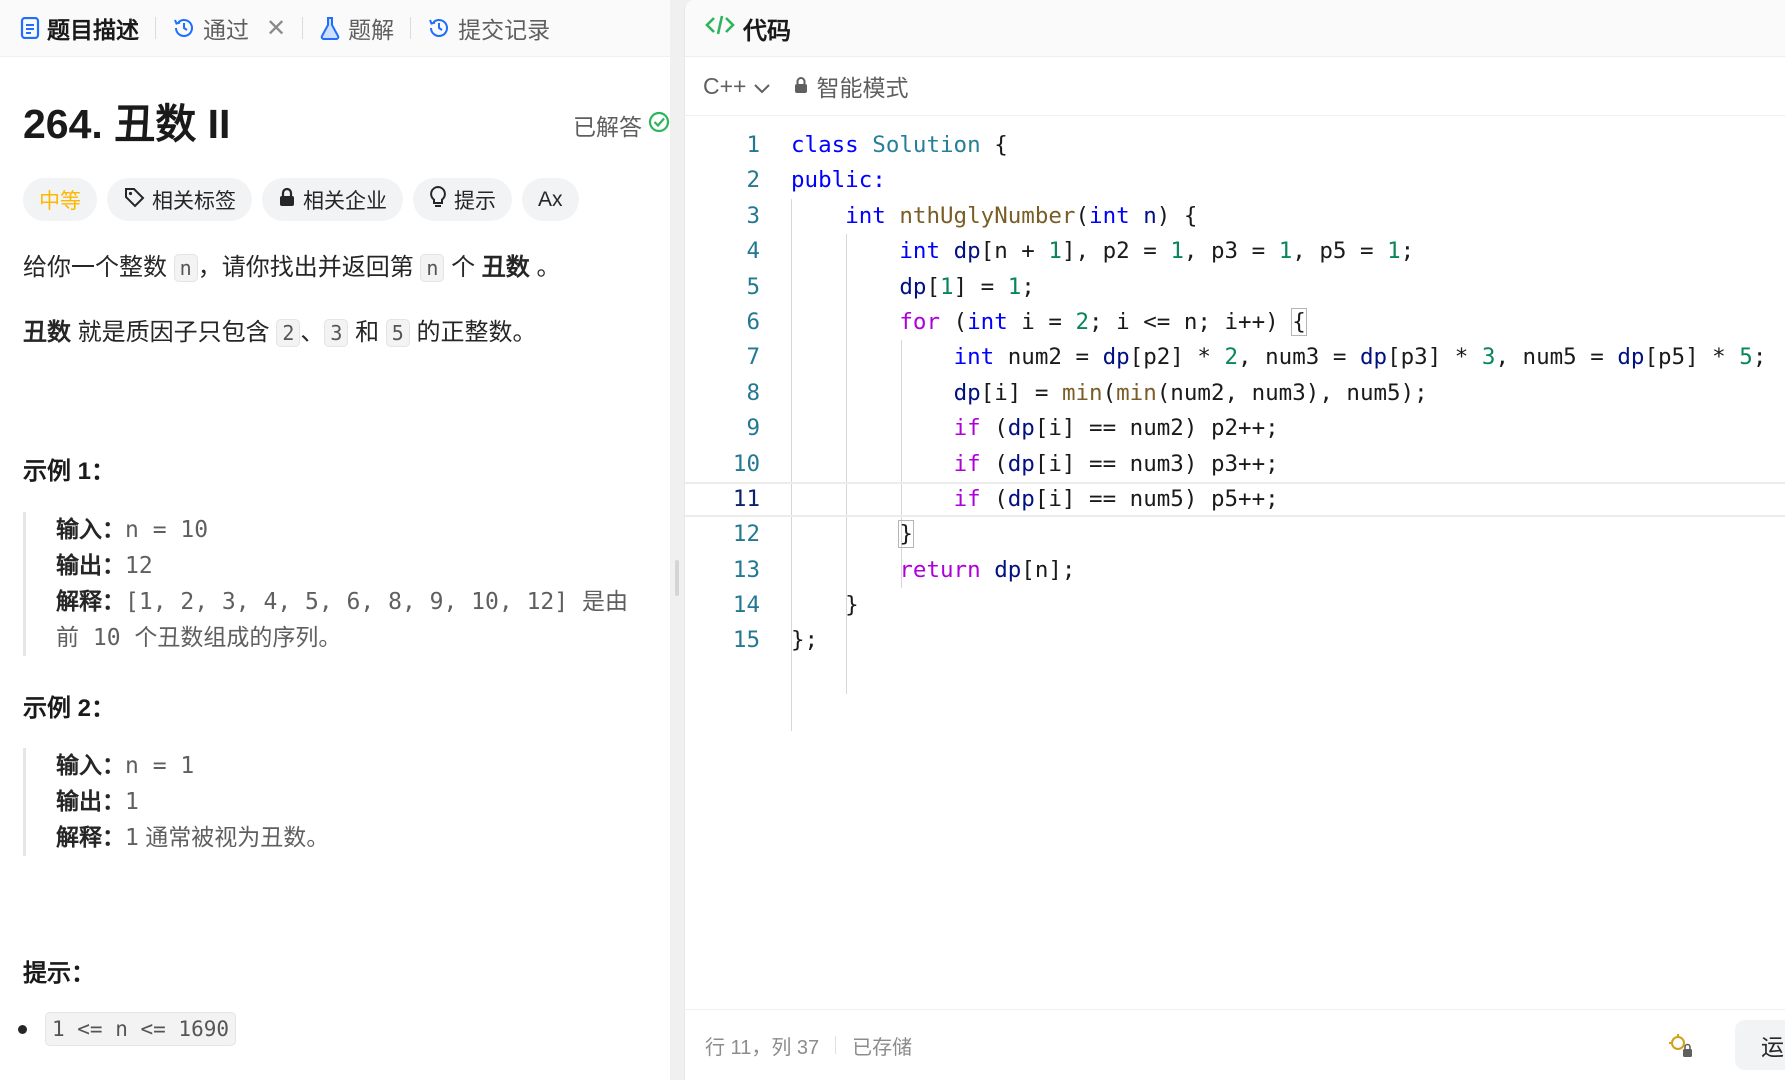 This screenshot has width=1785, height=1080. Describe the element at coordinates (1681, 1049) in the screenshot. I see `debug-lock-icon` at that location.